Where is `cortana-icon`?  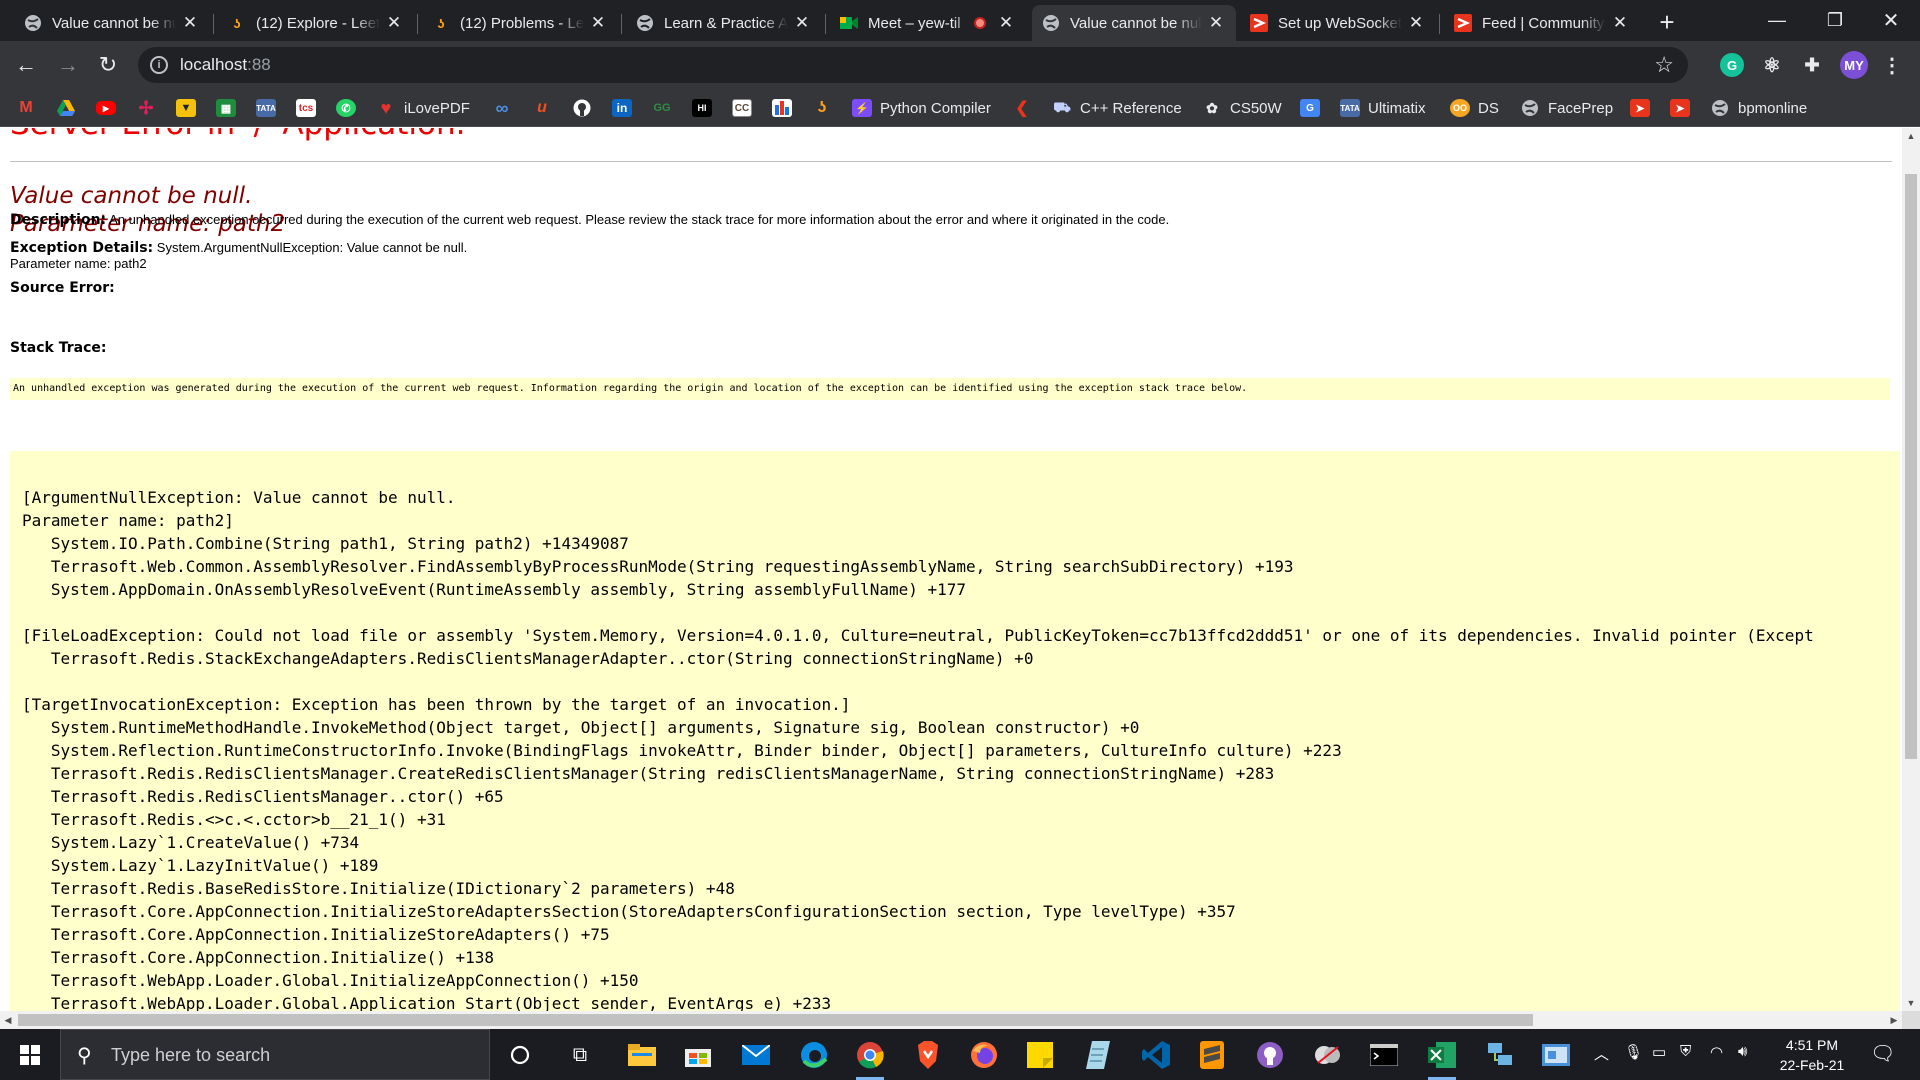 cortana-icon is located at coordinates (520, 1055).